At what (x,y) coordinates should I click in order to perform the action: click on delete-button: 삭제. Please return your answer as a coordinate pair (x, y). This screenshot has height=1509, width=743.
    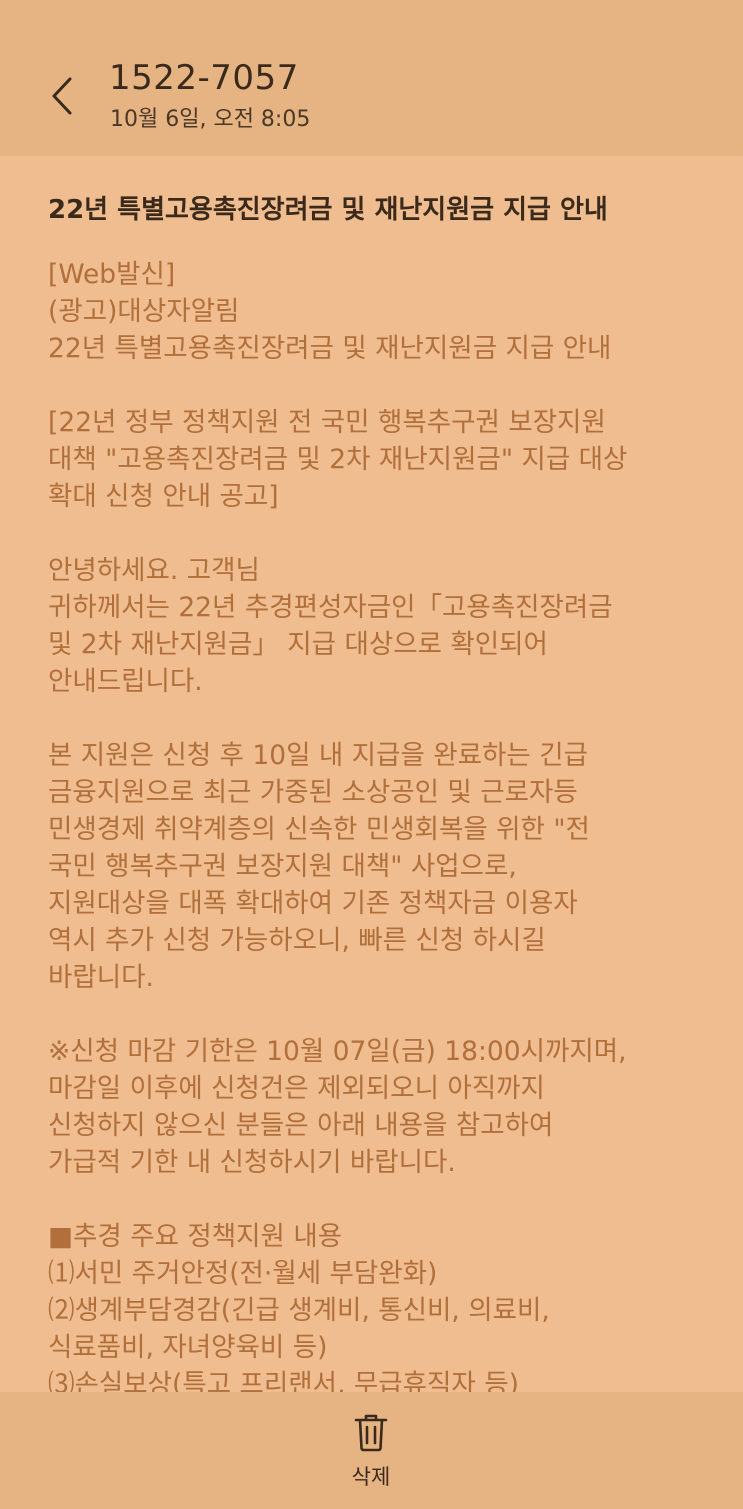
    Looking at the image, I should click on (371, 1451).